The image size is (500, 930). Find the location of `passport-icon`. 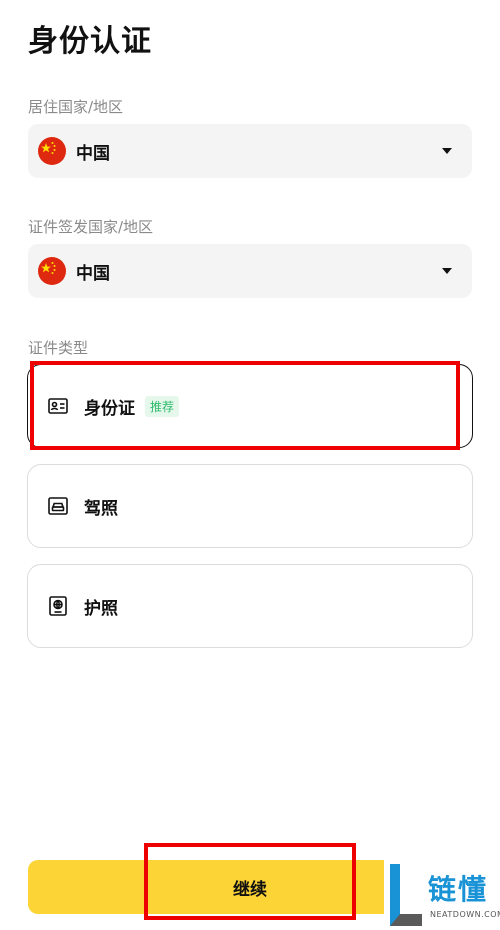

passport-icon is located at coordinates (58, 606).